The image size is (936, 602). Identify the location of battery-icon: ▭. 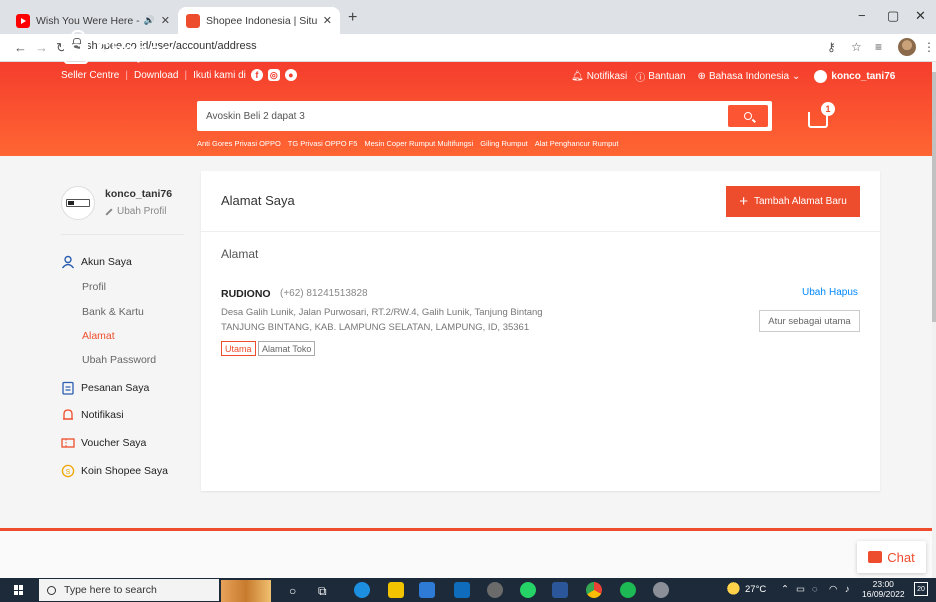
(800, 589).